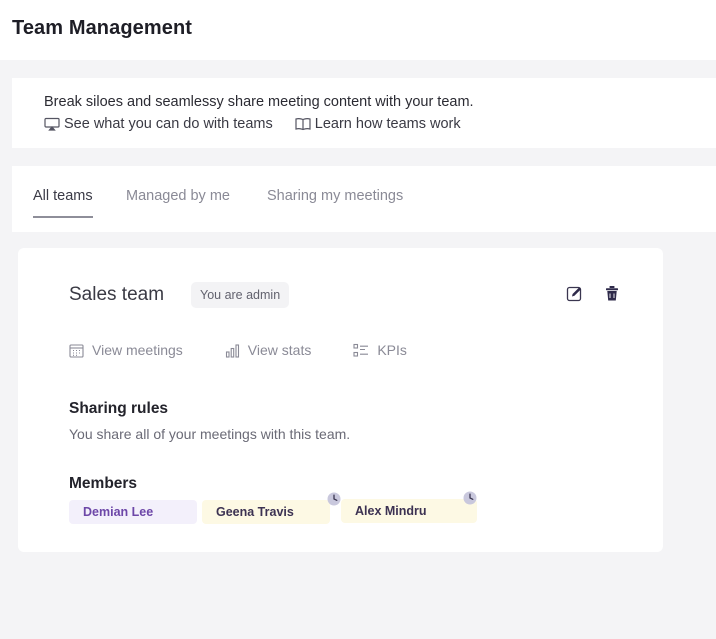  Describe the element at coordinates (178, 202) in the screenshot. I see `tab-managed-by-me: Managed by me` at that location.